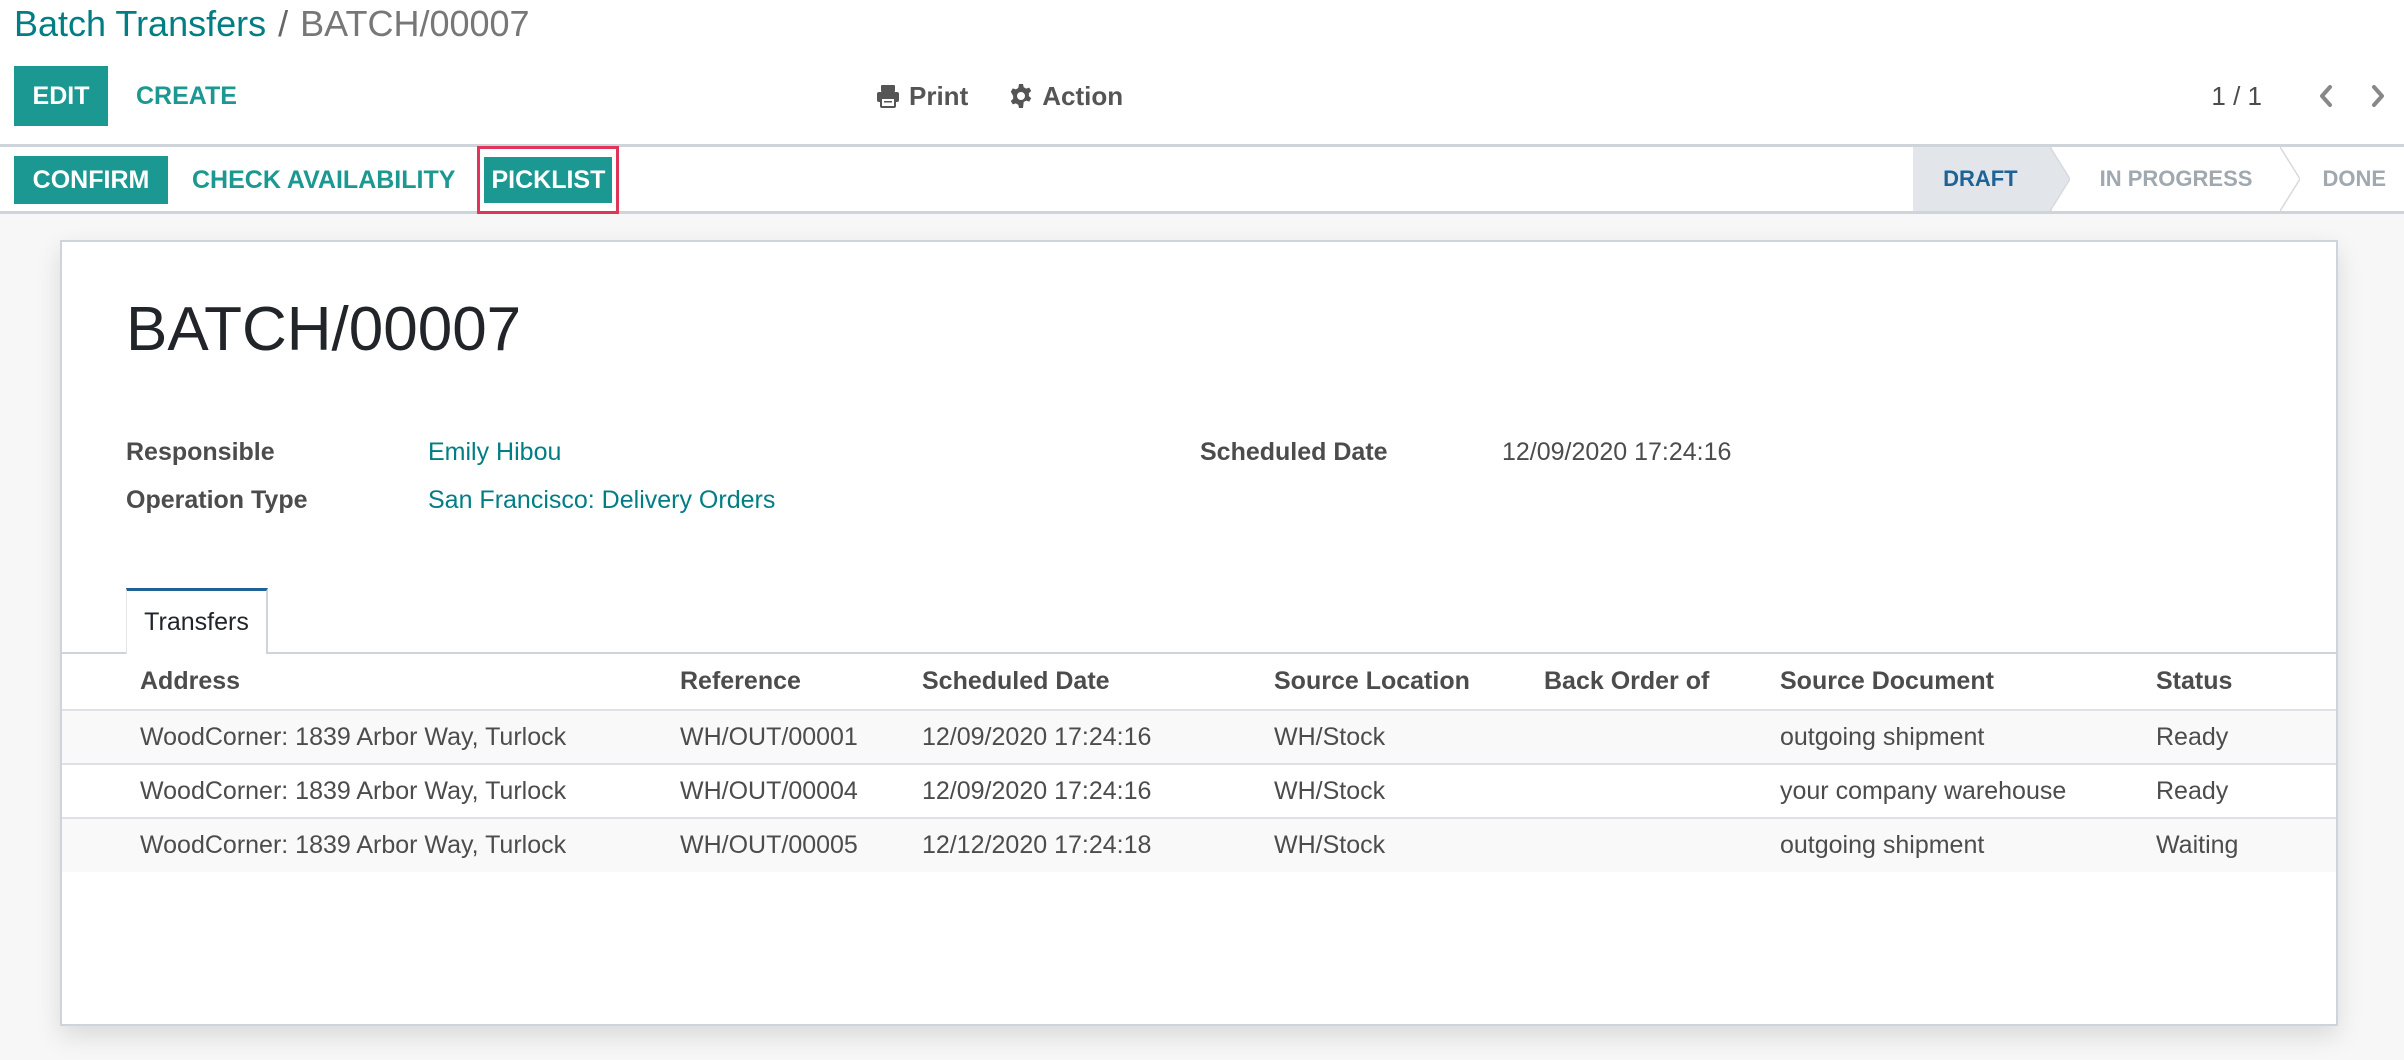 The width and height of the screenshot is (2404, 1060). Describe the element at coordinates (1465, 452) in the screenshot. I see `field-scheduled-date: Scheduled Date 12/09/2020 17:24:16` at that location.